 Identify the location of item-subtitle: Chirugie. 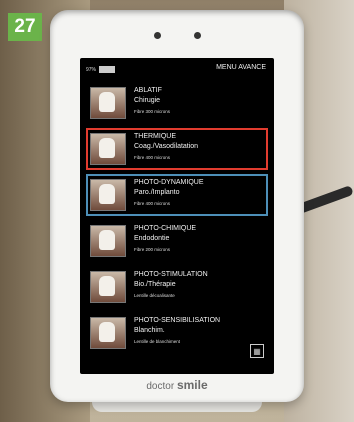
(147, 100).